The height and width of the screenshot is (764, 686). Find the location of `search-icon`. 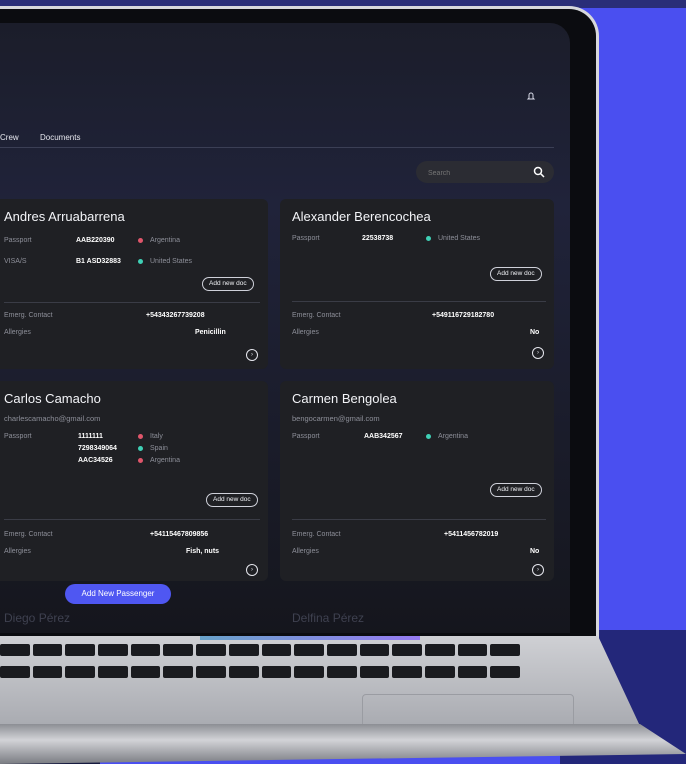

search-icon is located at coordinates (539, 172).